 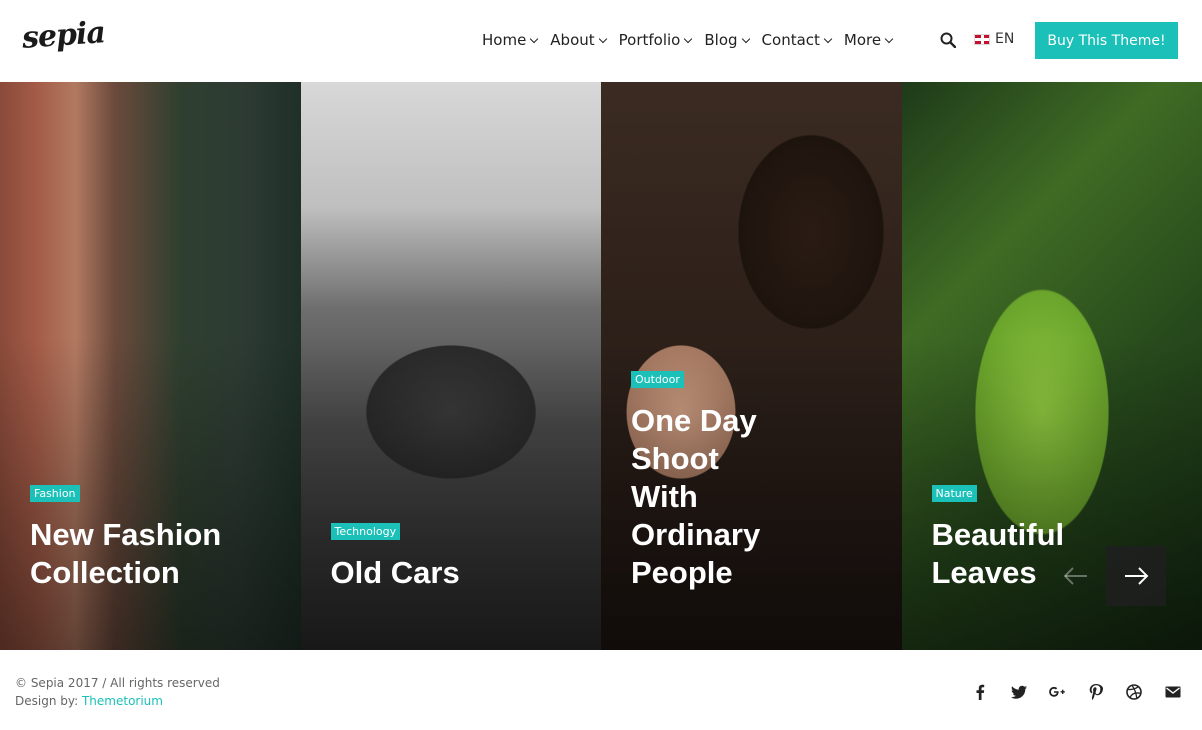 I want to click on nav-label: About, so click(x=572, y=40).